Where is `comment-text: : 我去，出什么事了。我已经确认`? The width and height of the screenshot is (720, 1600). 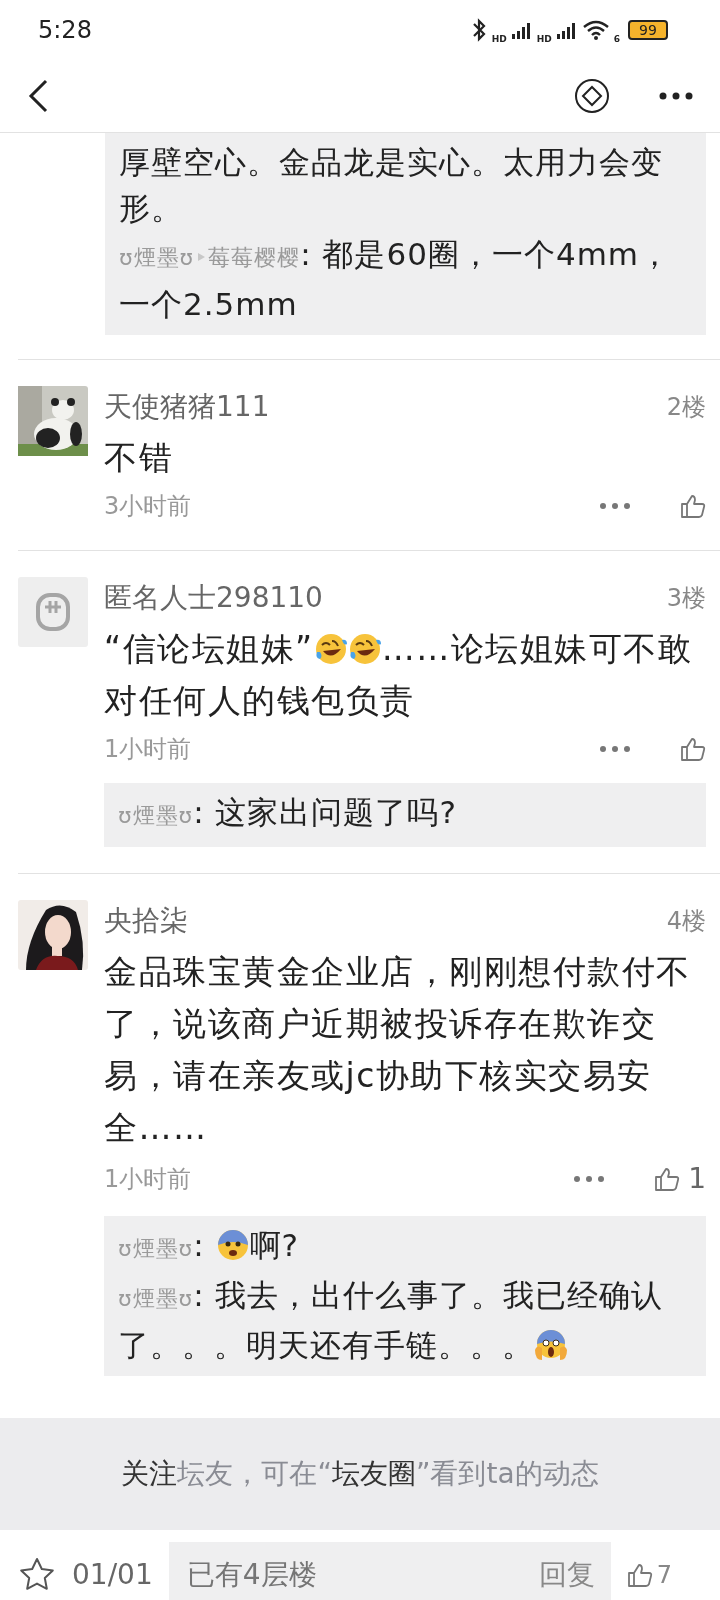 comment-text: : 我去，出什么事了。我已经确认 is located at coordinates (428, 1295).